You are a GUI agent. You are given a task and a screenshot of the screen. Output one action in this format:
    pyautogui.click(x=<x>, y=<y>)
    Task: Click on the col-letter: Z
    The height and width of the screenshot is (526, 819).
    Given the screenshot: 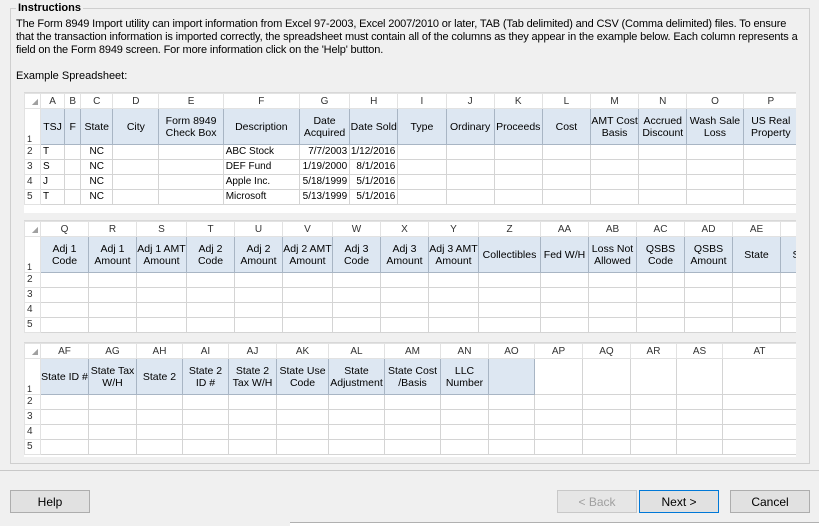 What is the action you would take?
    pyautogui.click(x=509, y=229)
    